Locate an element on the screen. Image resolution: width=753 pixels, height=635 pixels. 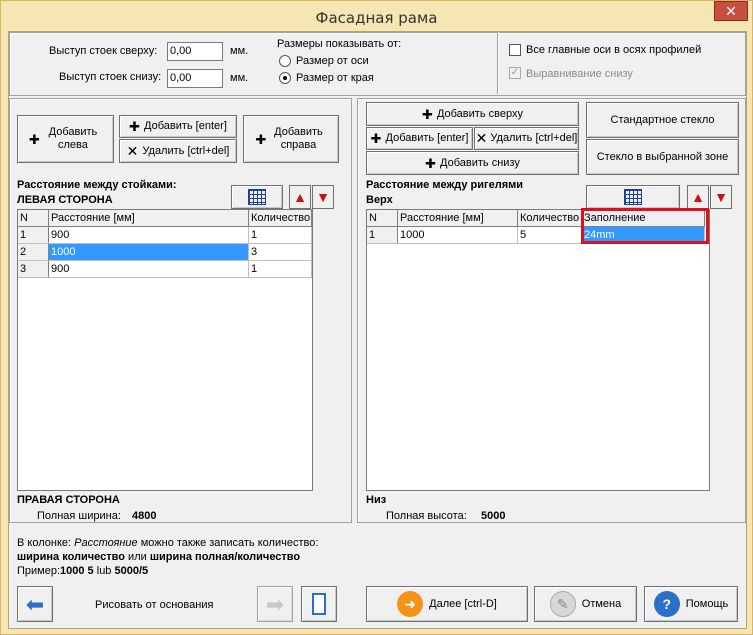
check-align-bottom-label: Выравнивание снизу is located at coordinates (579, 74).